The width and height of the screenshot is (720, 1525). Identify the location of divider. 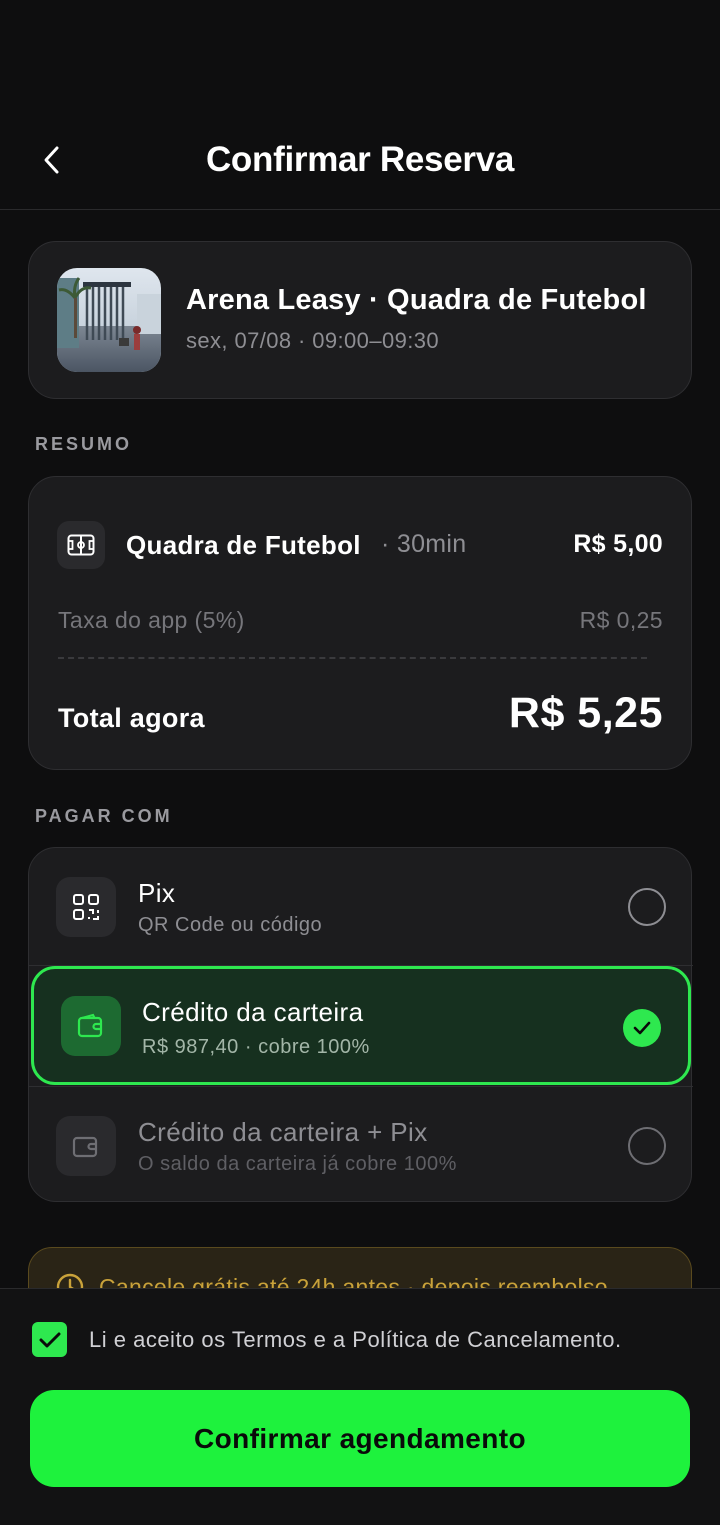
(352, 658).